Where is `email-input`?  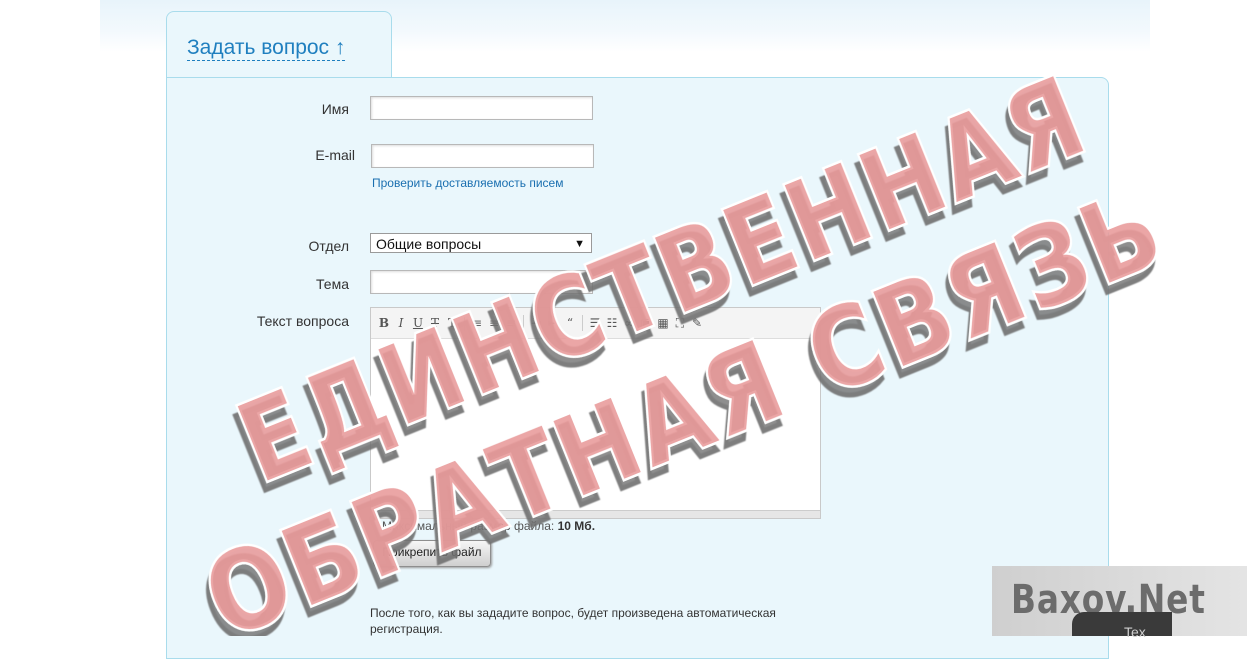
email-input is located at coordinates (482, 156).